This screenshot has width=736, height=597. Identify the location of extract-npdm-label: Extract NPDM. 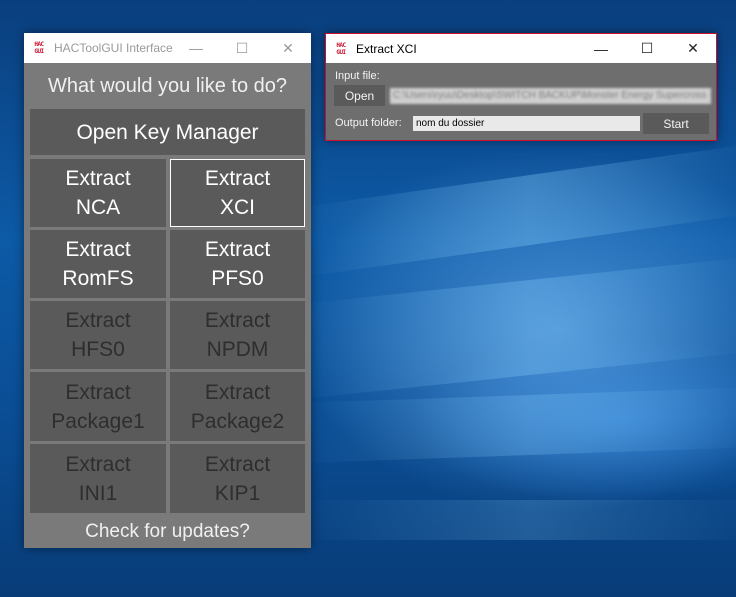
(237, 335).